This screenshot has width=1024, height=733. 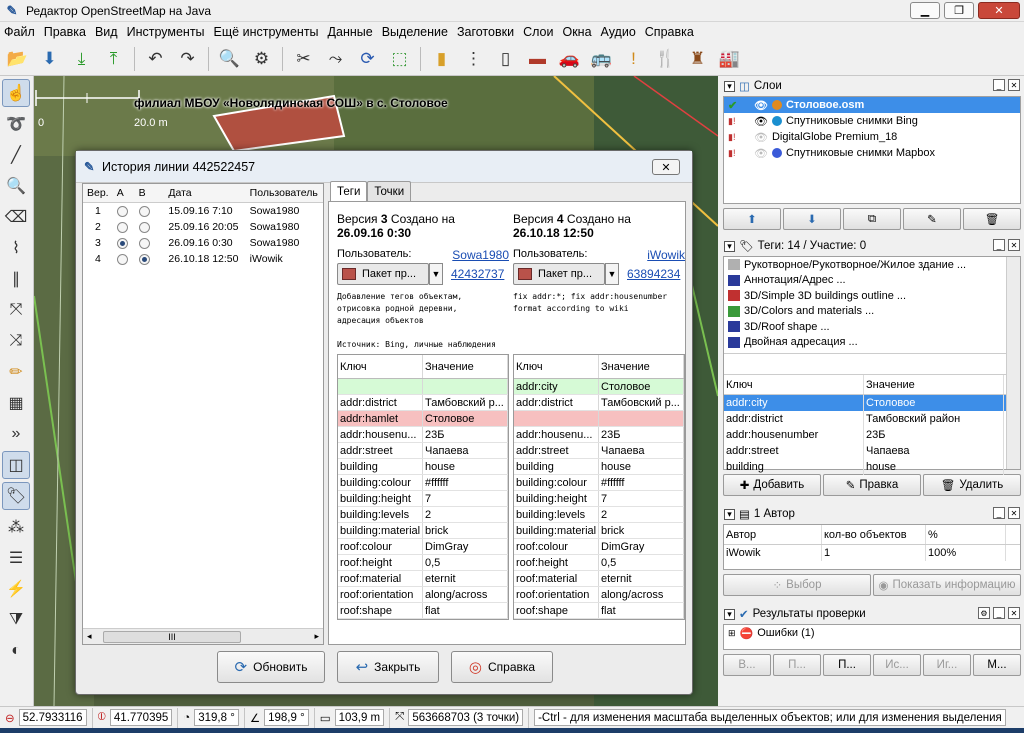 I want to click on tag-row: building:colour #ffffff, so click(x=599, y=483).